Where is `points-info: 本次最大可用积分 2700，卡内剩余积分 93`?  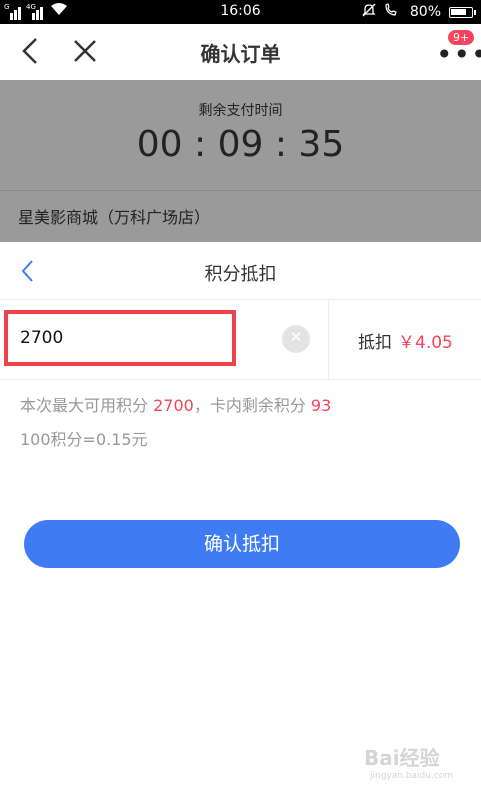
points-info: 本次最大可用积分 2700，卡内剩余积分 93 is located at coordinates (175, 404).